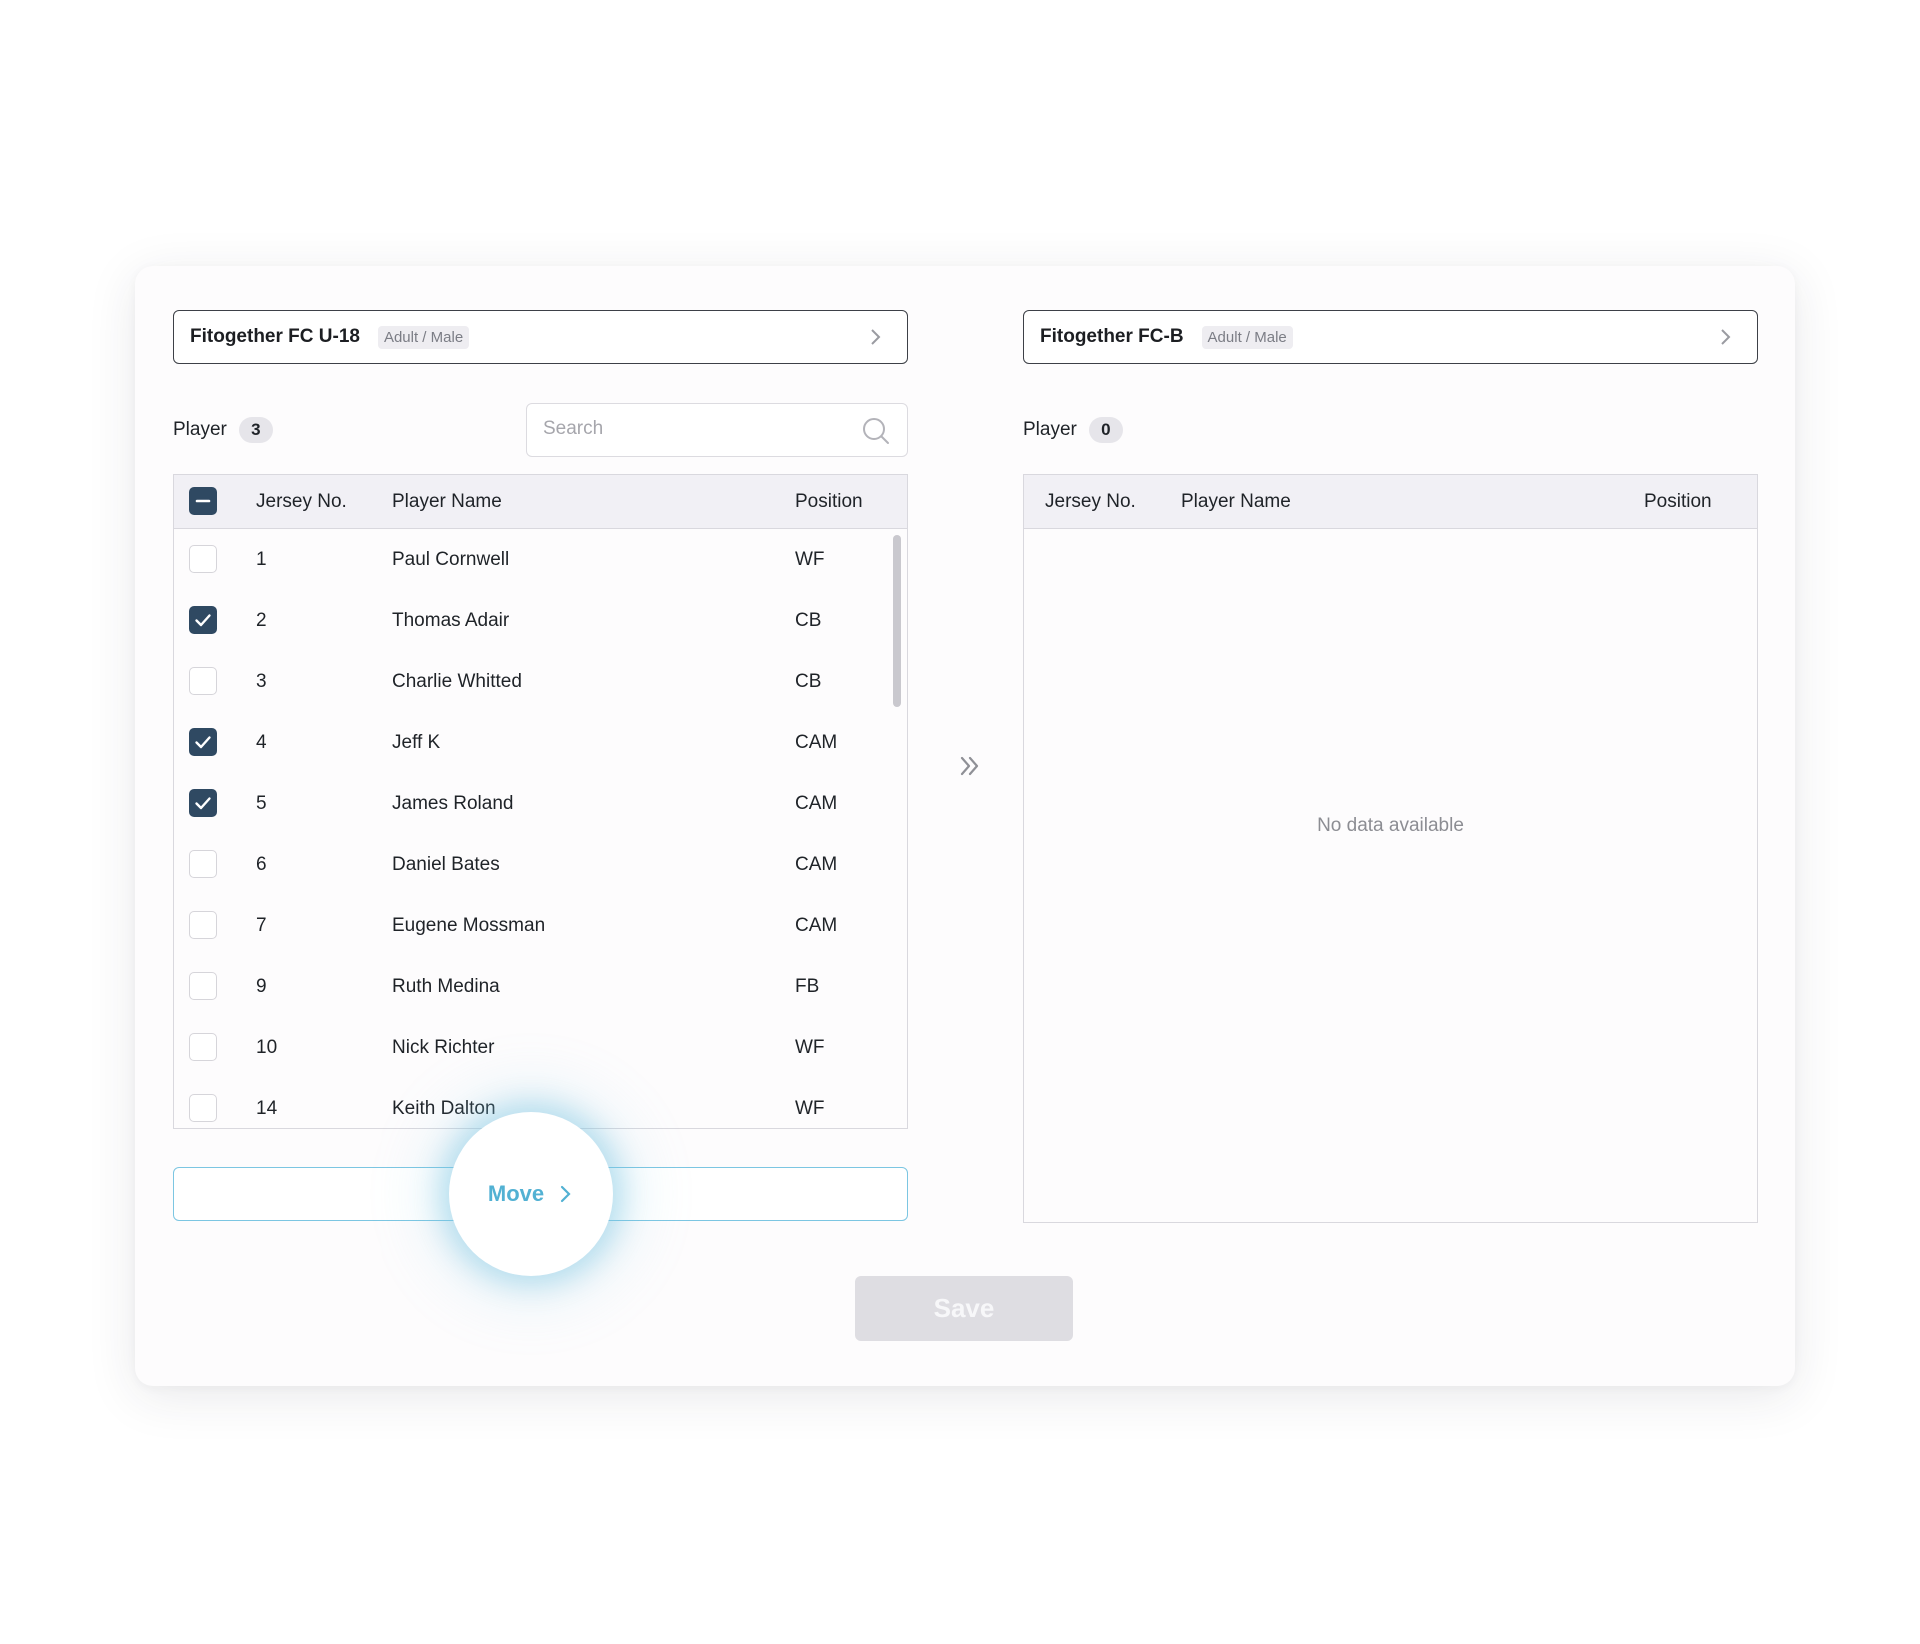 The image size is (1920, 1644). I want to click on cell-jersey: 3, so click(261, 681).